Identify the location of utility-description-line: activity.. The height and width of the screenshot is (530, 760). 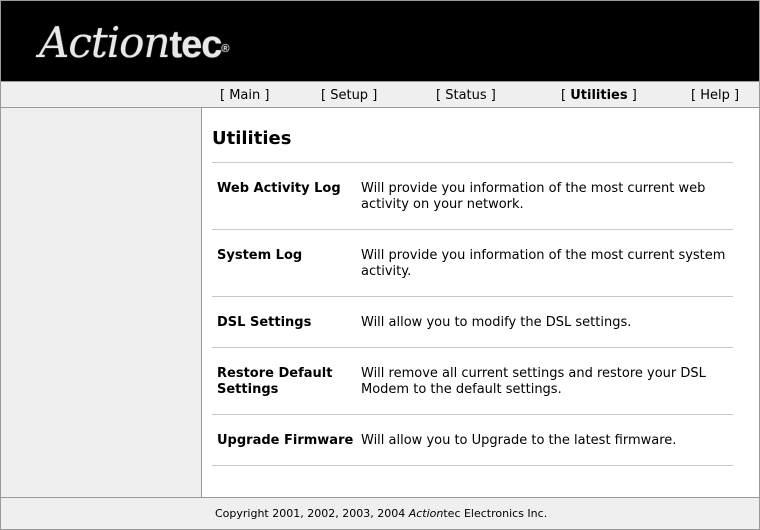
(386, 271).